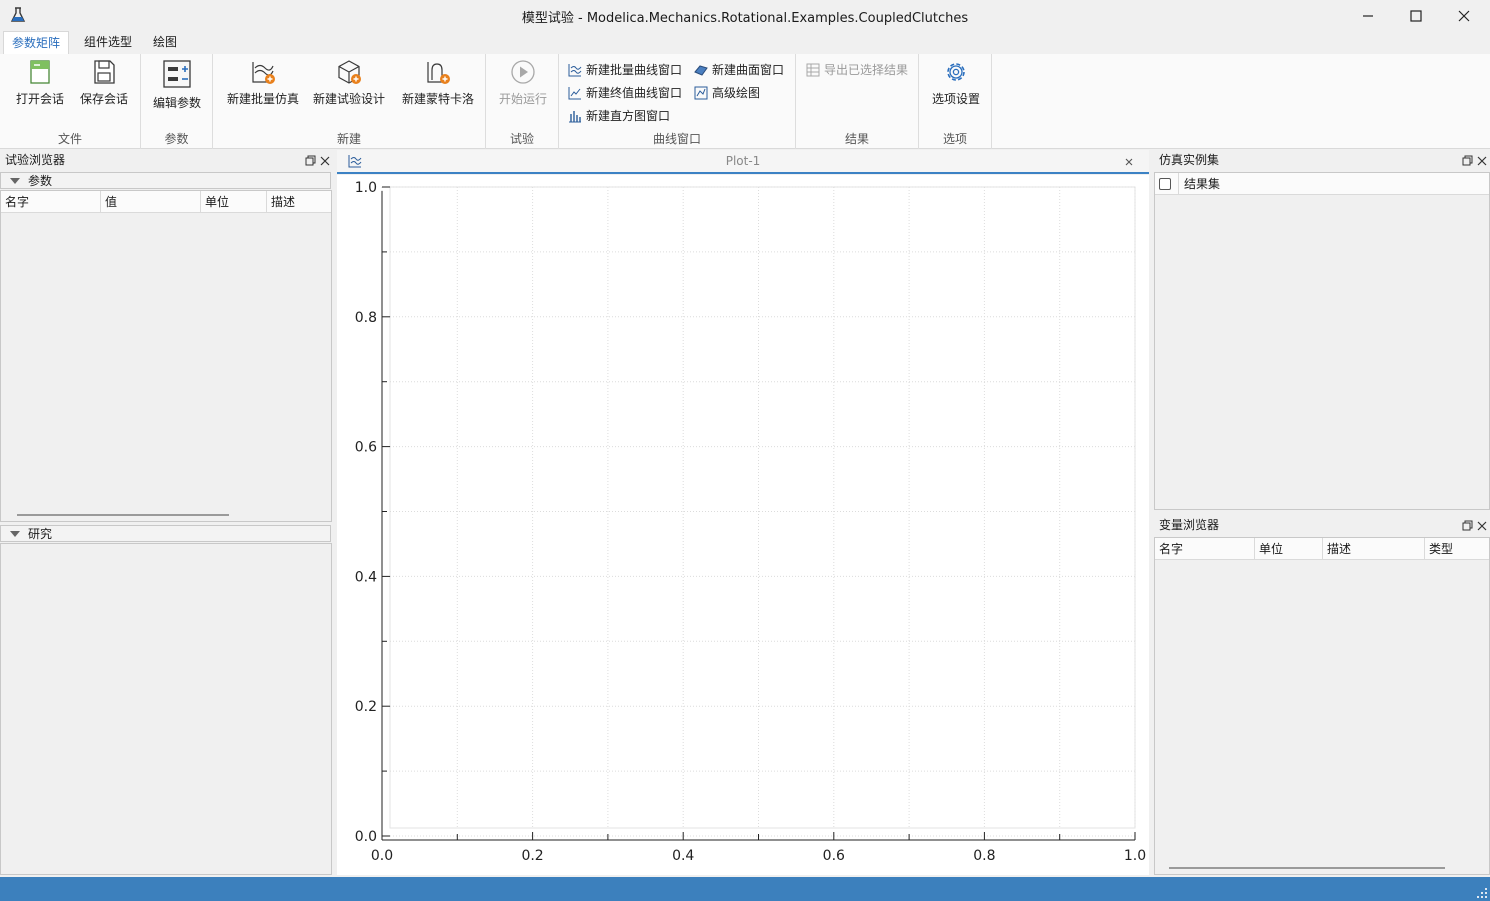 Image resolution: width=1490 pixels, height=901 pixels. Describe the element at coordinates (736, 93) in the screenshot. I see `advanced-plot-label: 高级绘图` at that location.